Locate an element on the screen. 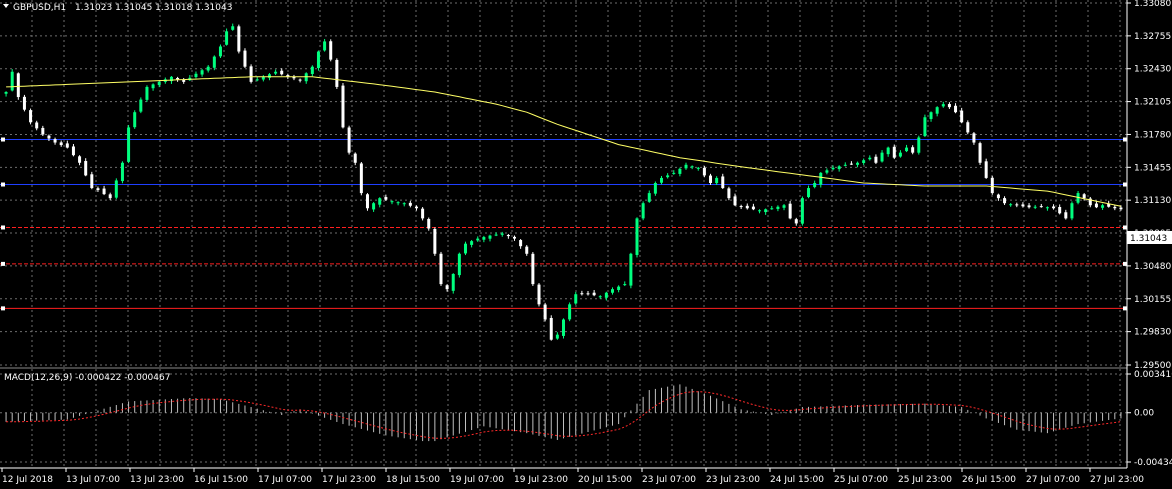  price-tick-label: 1.31455 is located at coordinates (1152, 168).